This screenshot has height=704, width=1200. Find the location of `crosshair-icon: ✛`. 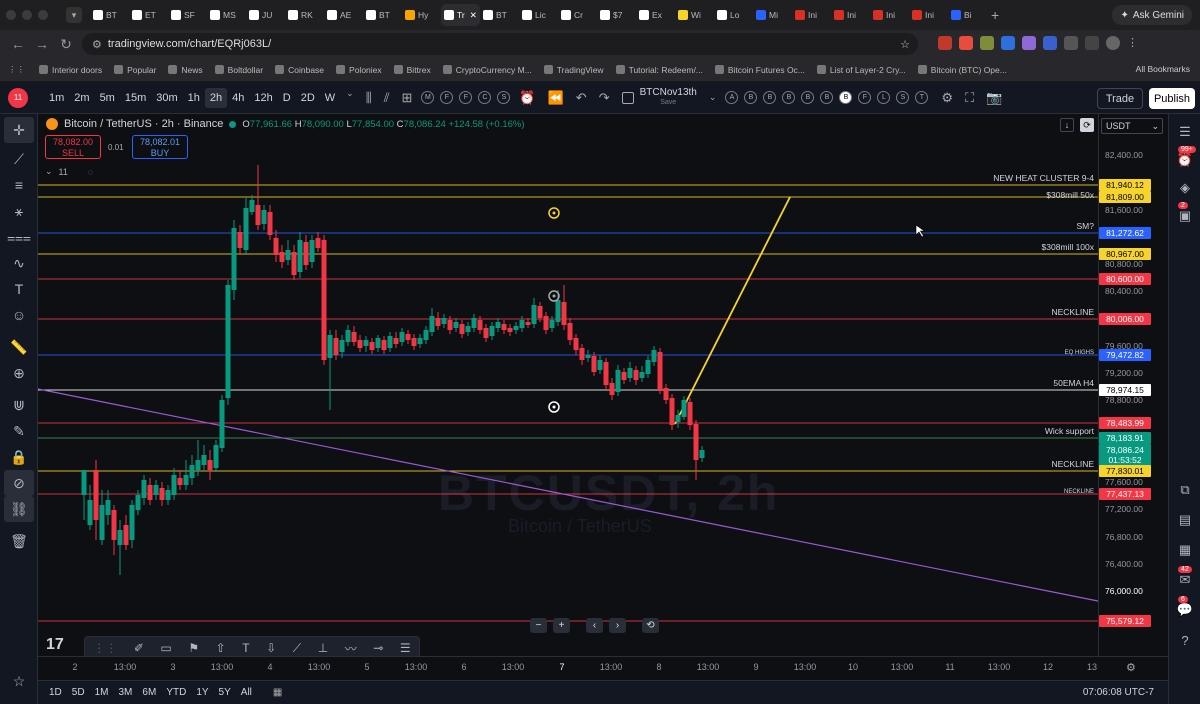

crosshair-icon: ✛ is located at coordinates (19, 130).